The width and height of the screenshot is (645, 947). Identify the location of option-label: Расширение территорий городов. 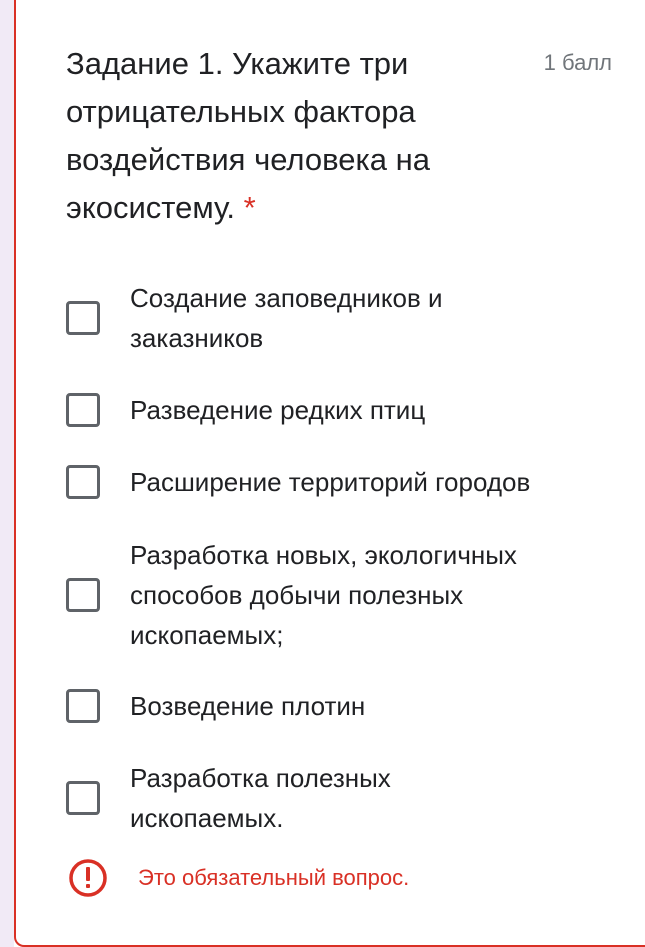
(330, 482).